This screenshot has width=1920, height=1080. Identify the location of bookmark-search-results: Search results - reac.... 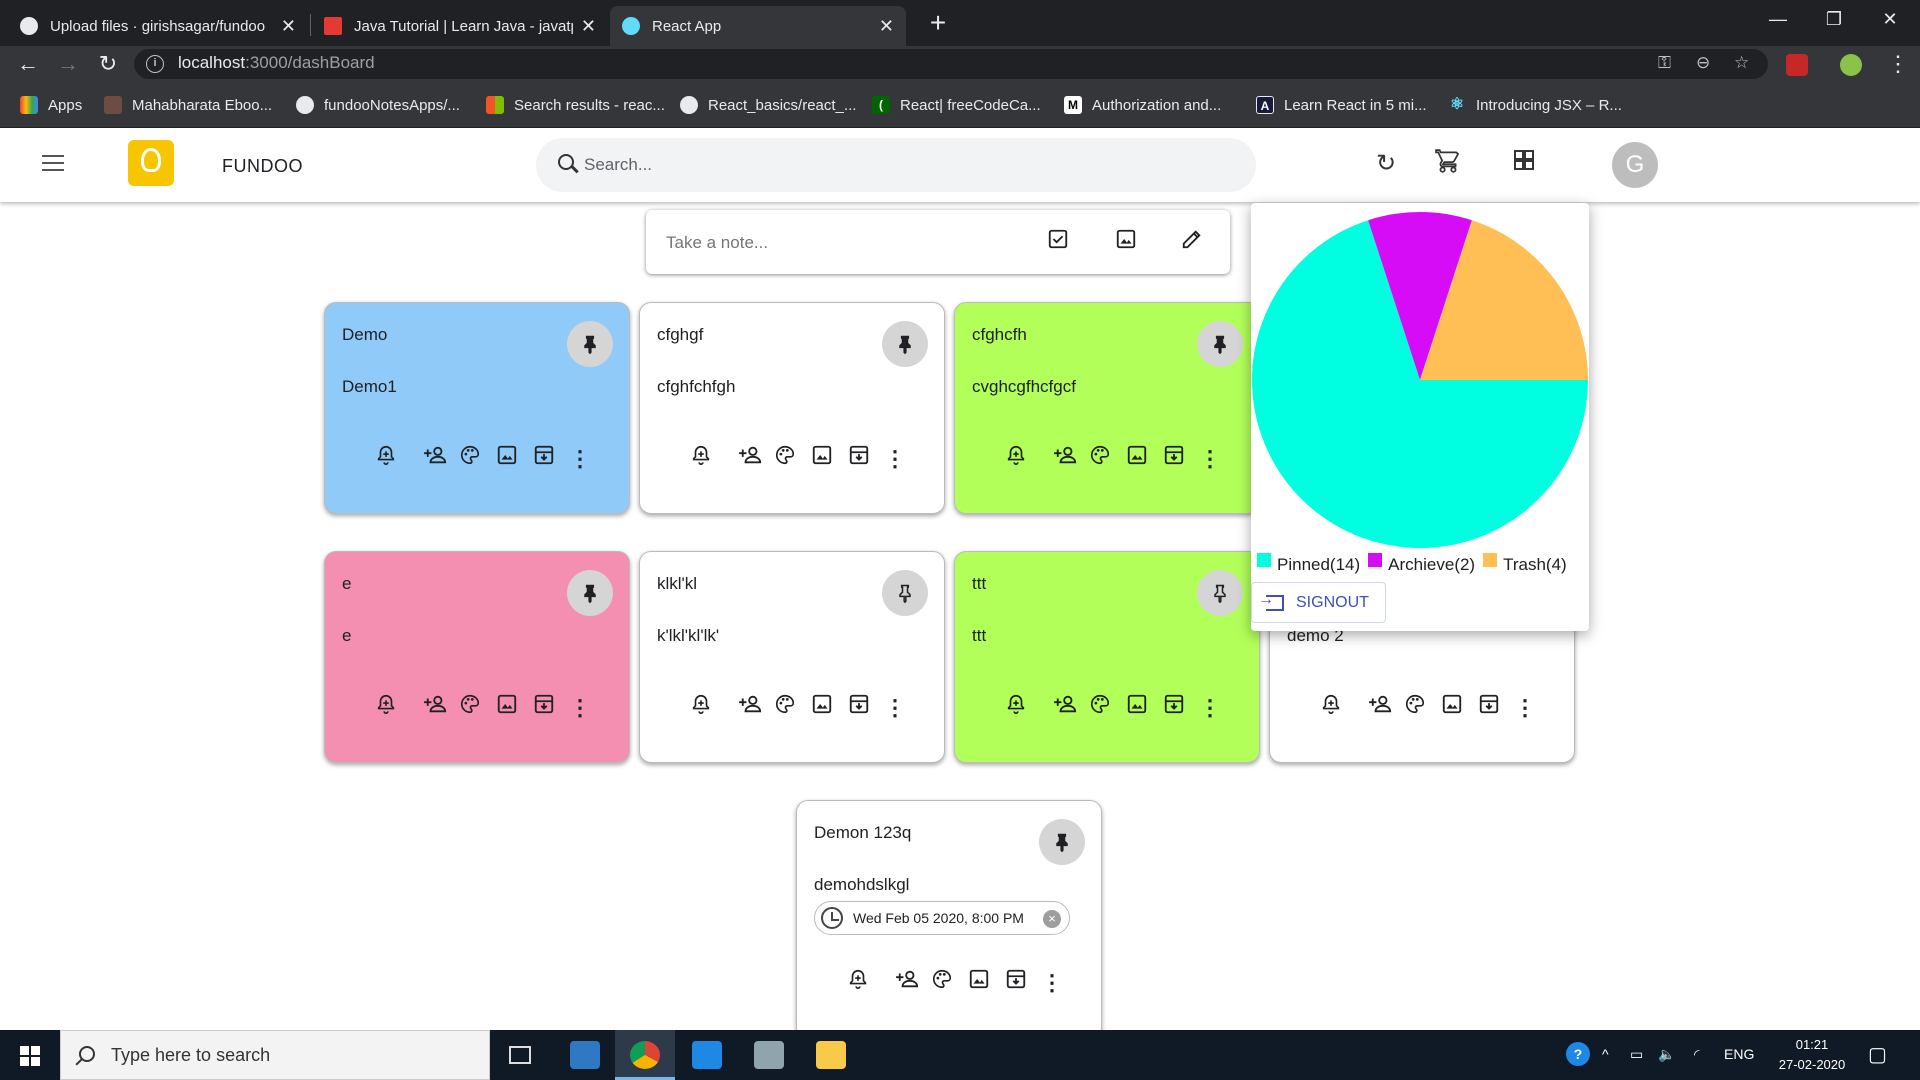
(575, 105).